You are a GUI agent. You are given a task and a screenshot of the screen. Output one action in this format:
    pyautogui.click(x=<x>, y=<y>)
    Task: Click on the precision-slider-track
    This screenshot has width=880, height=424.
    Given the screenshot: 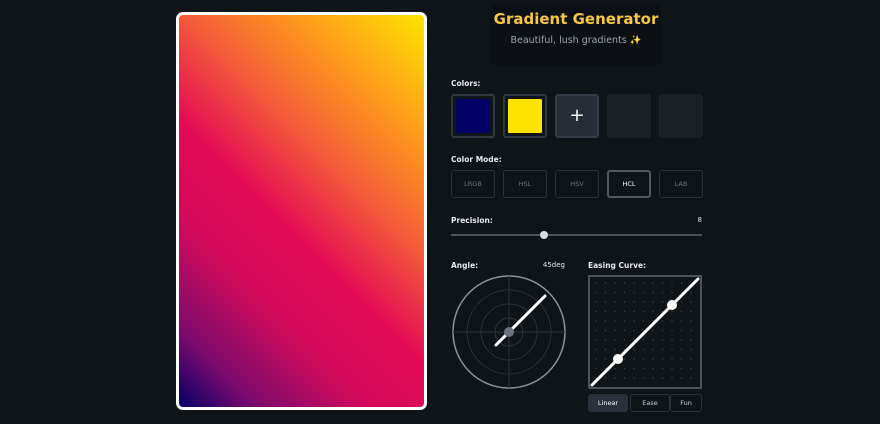 What is the action you would take?
    pyautogui.click(x=576, y=235)
    